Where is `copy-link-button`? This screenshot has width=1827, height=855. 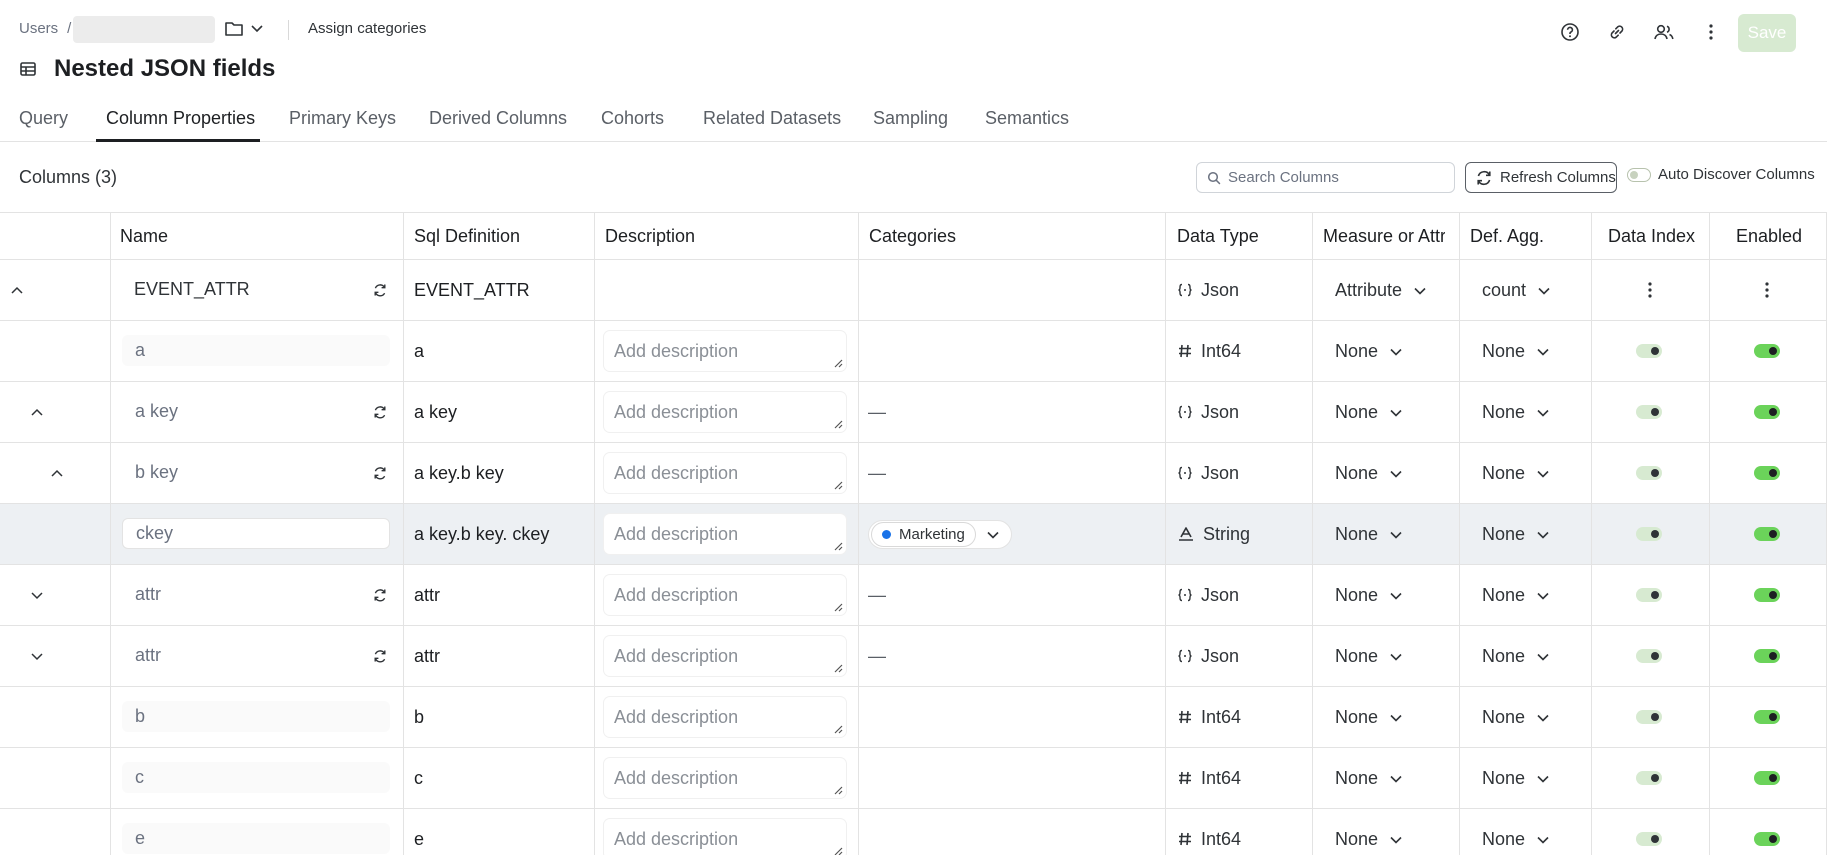 copy-link-button is located at coordinates (1617, 32).